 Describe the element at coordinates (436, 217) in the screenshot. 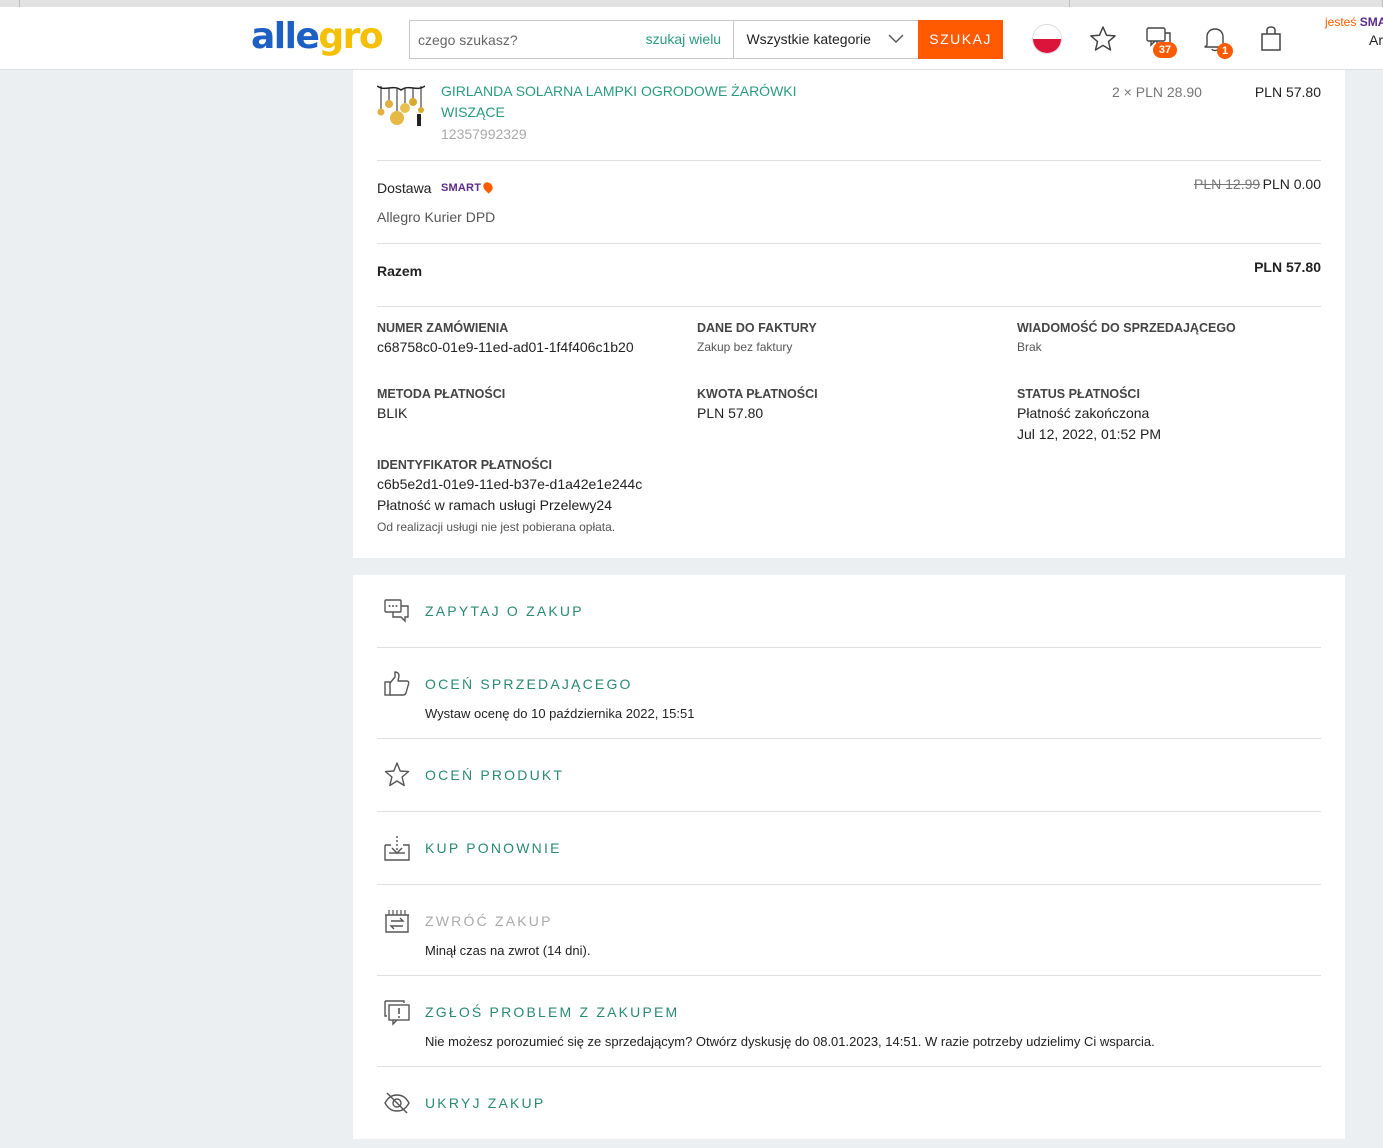

I see `delivery-carrier: Allegro Kurier DPD` at that location.